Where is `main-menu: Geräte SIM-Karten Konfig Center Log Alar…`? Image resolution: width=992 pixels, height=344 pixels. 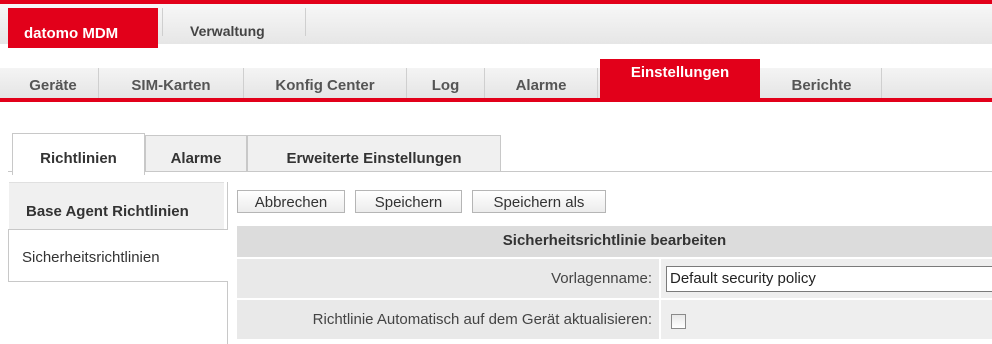 main-menu: Geräte SIM-Karten Konfig Center Log Alar… is located at coordinates (496, 80).